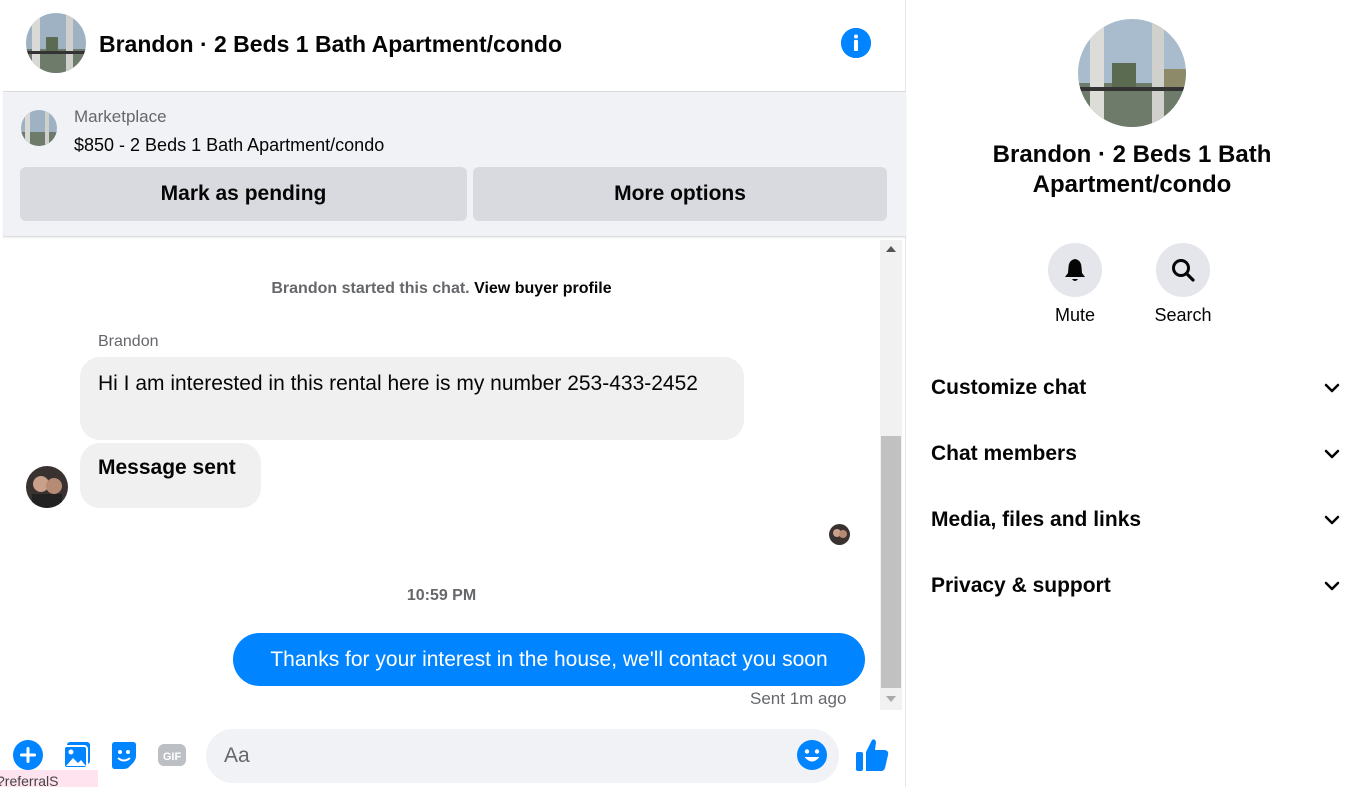 The width and height of the screenshot is (1357, 787). Describe the element at coordinates (891, 249) in the screenshot. I see `scroll-up-arrow` at that location.